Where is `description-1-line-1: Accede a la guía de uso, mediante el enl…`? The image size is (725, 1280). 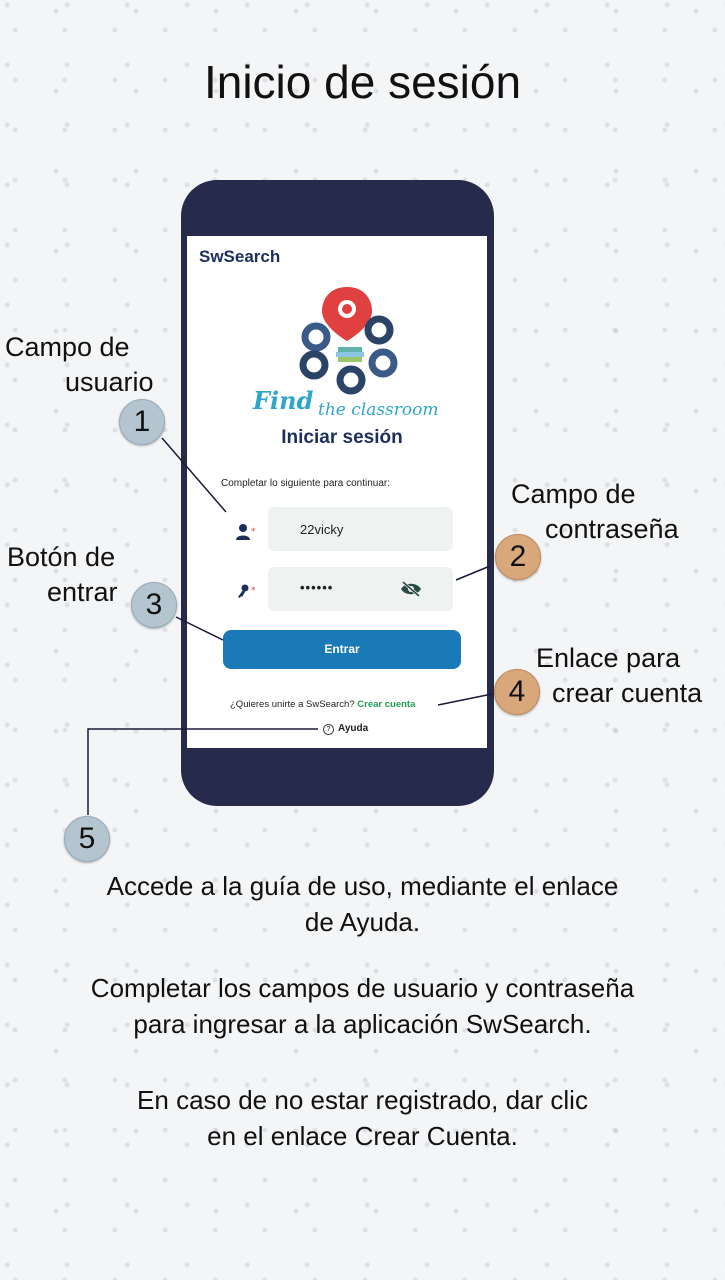
description-1-line-1: Accede a la guía de uso, mediante el enl… is located at coordinates (362, 886).